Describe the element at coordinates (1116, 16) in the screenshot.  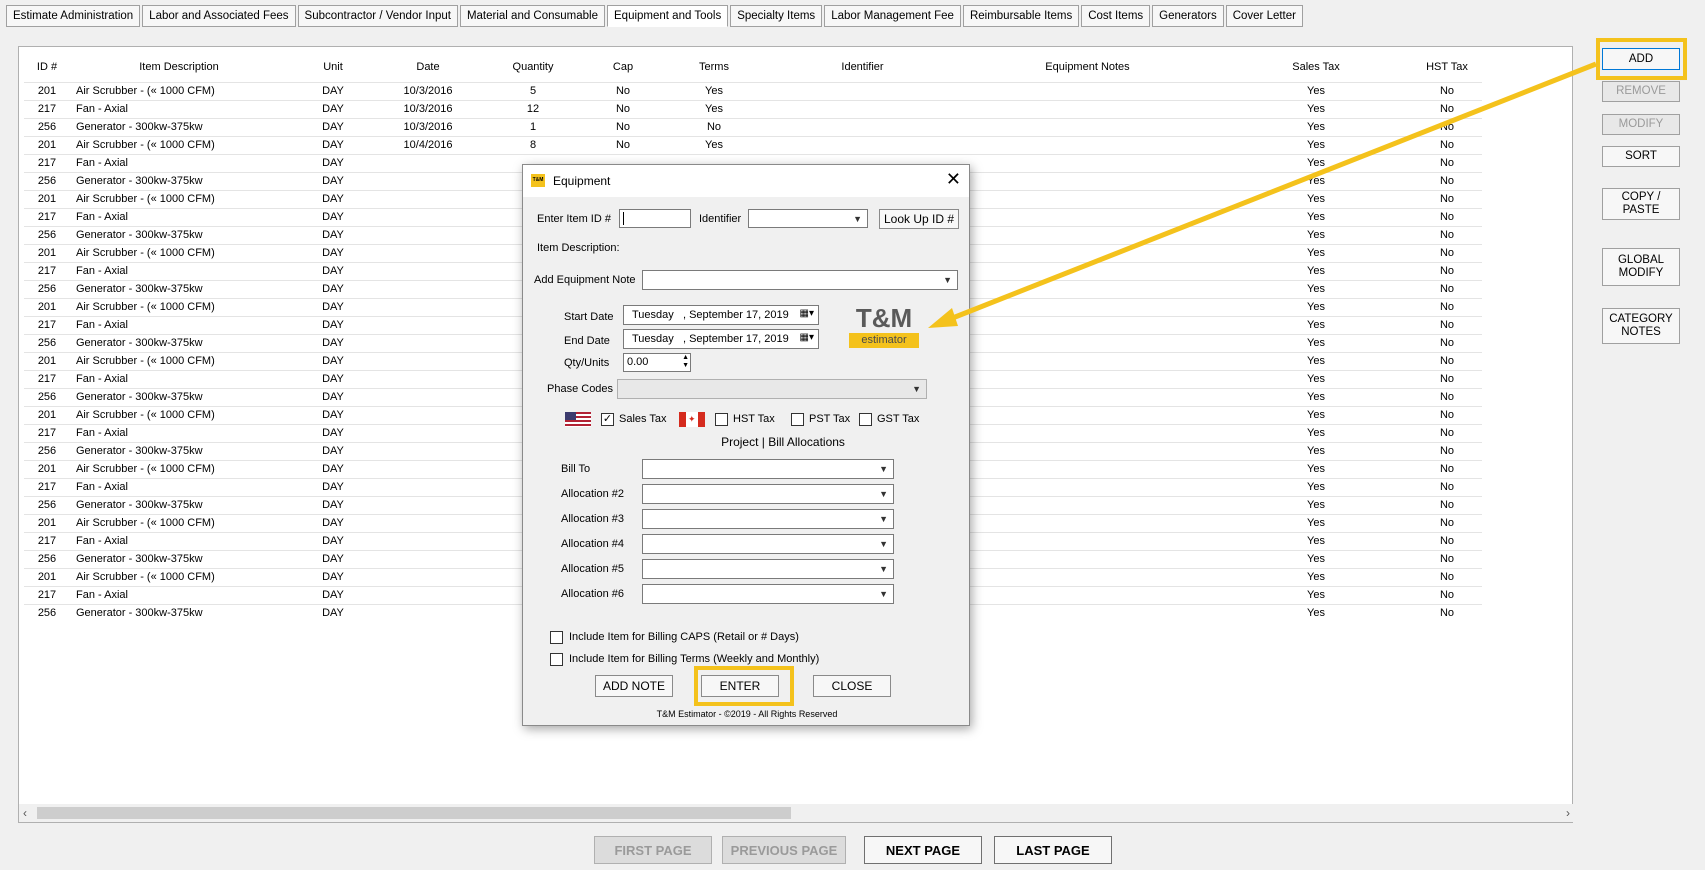
I see `tab-cost-items: Cost Items` at that location.